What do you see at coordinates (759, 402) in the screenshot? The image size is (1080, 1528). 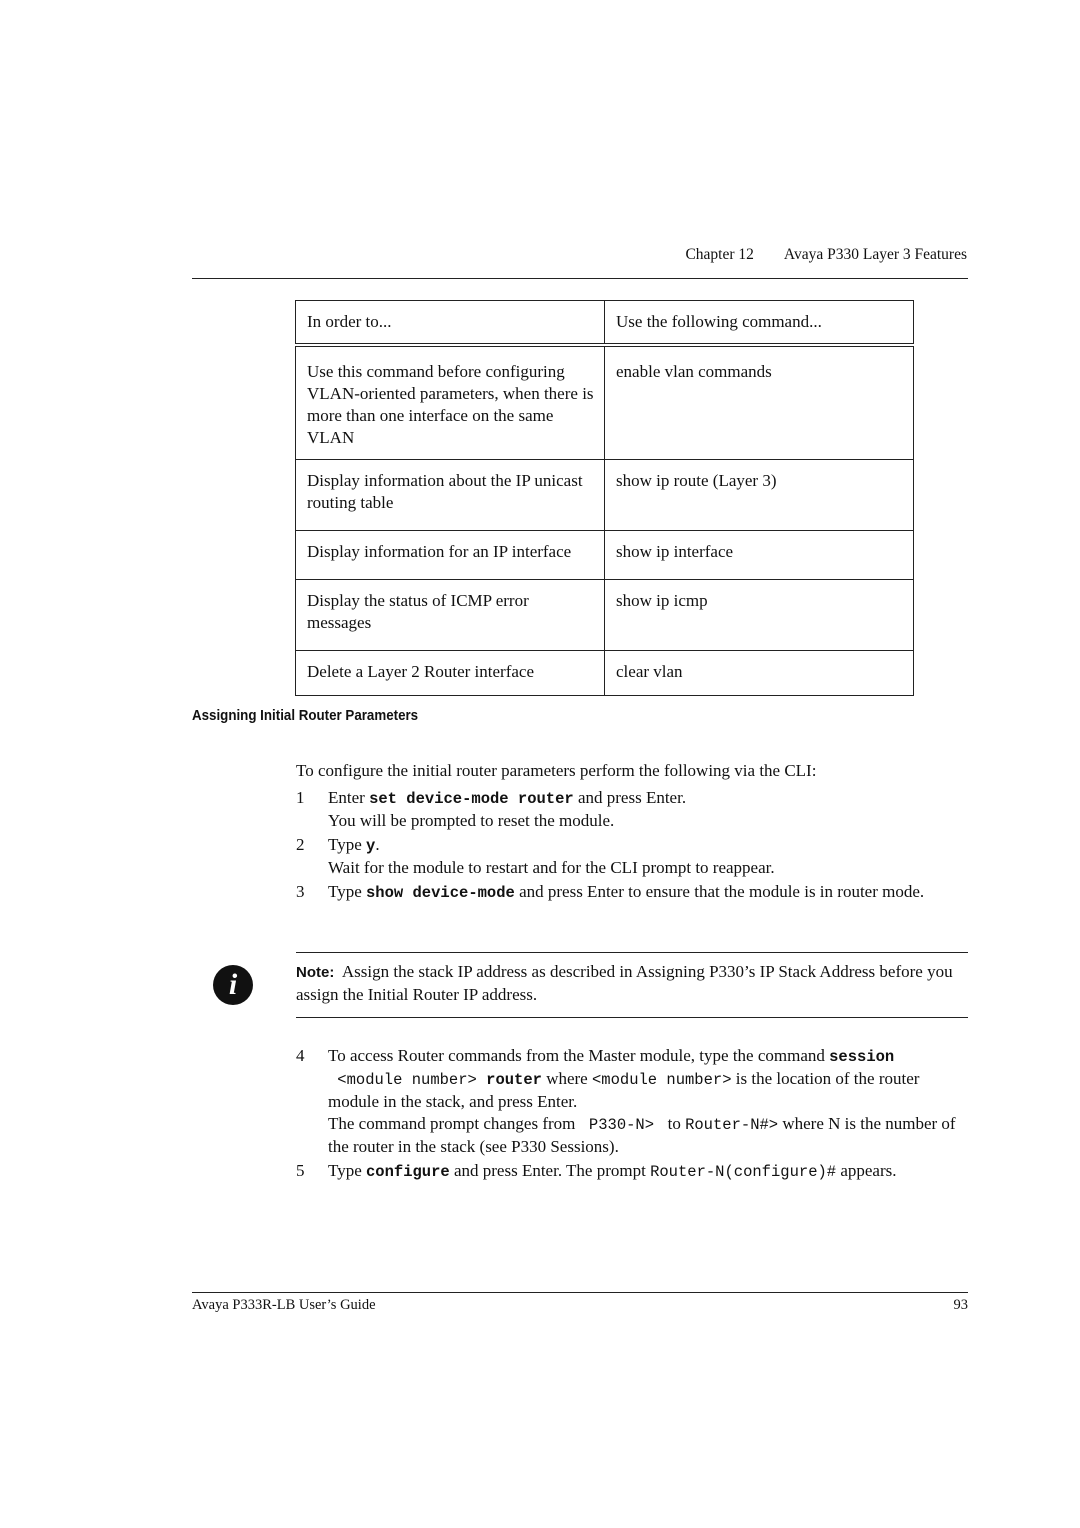 I see `cell-command: enable vlan commands` at bounding box center [759, 402].